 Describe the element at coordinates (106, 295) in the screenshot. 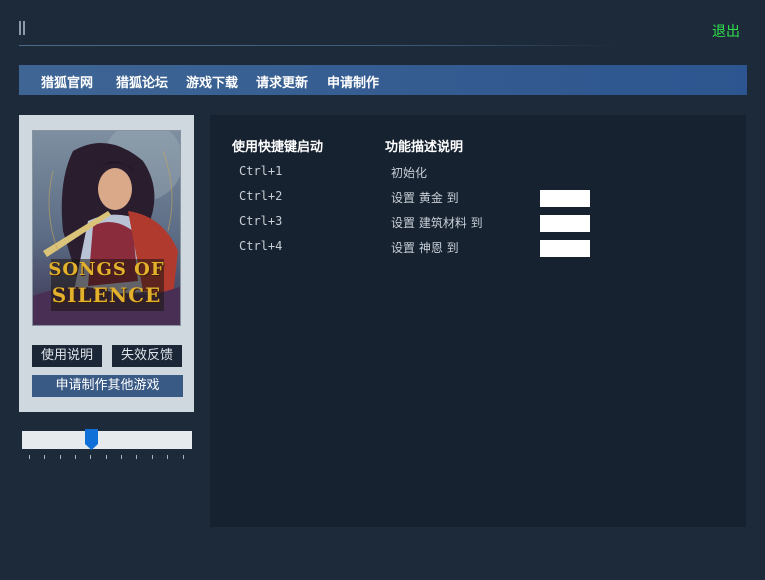

I see `game-logo-line2: SILENCE` at that location.